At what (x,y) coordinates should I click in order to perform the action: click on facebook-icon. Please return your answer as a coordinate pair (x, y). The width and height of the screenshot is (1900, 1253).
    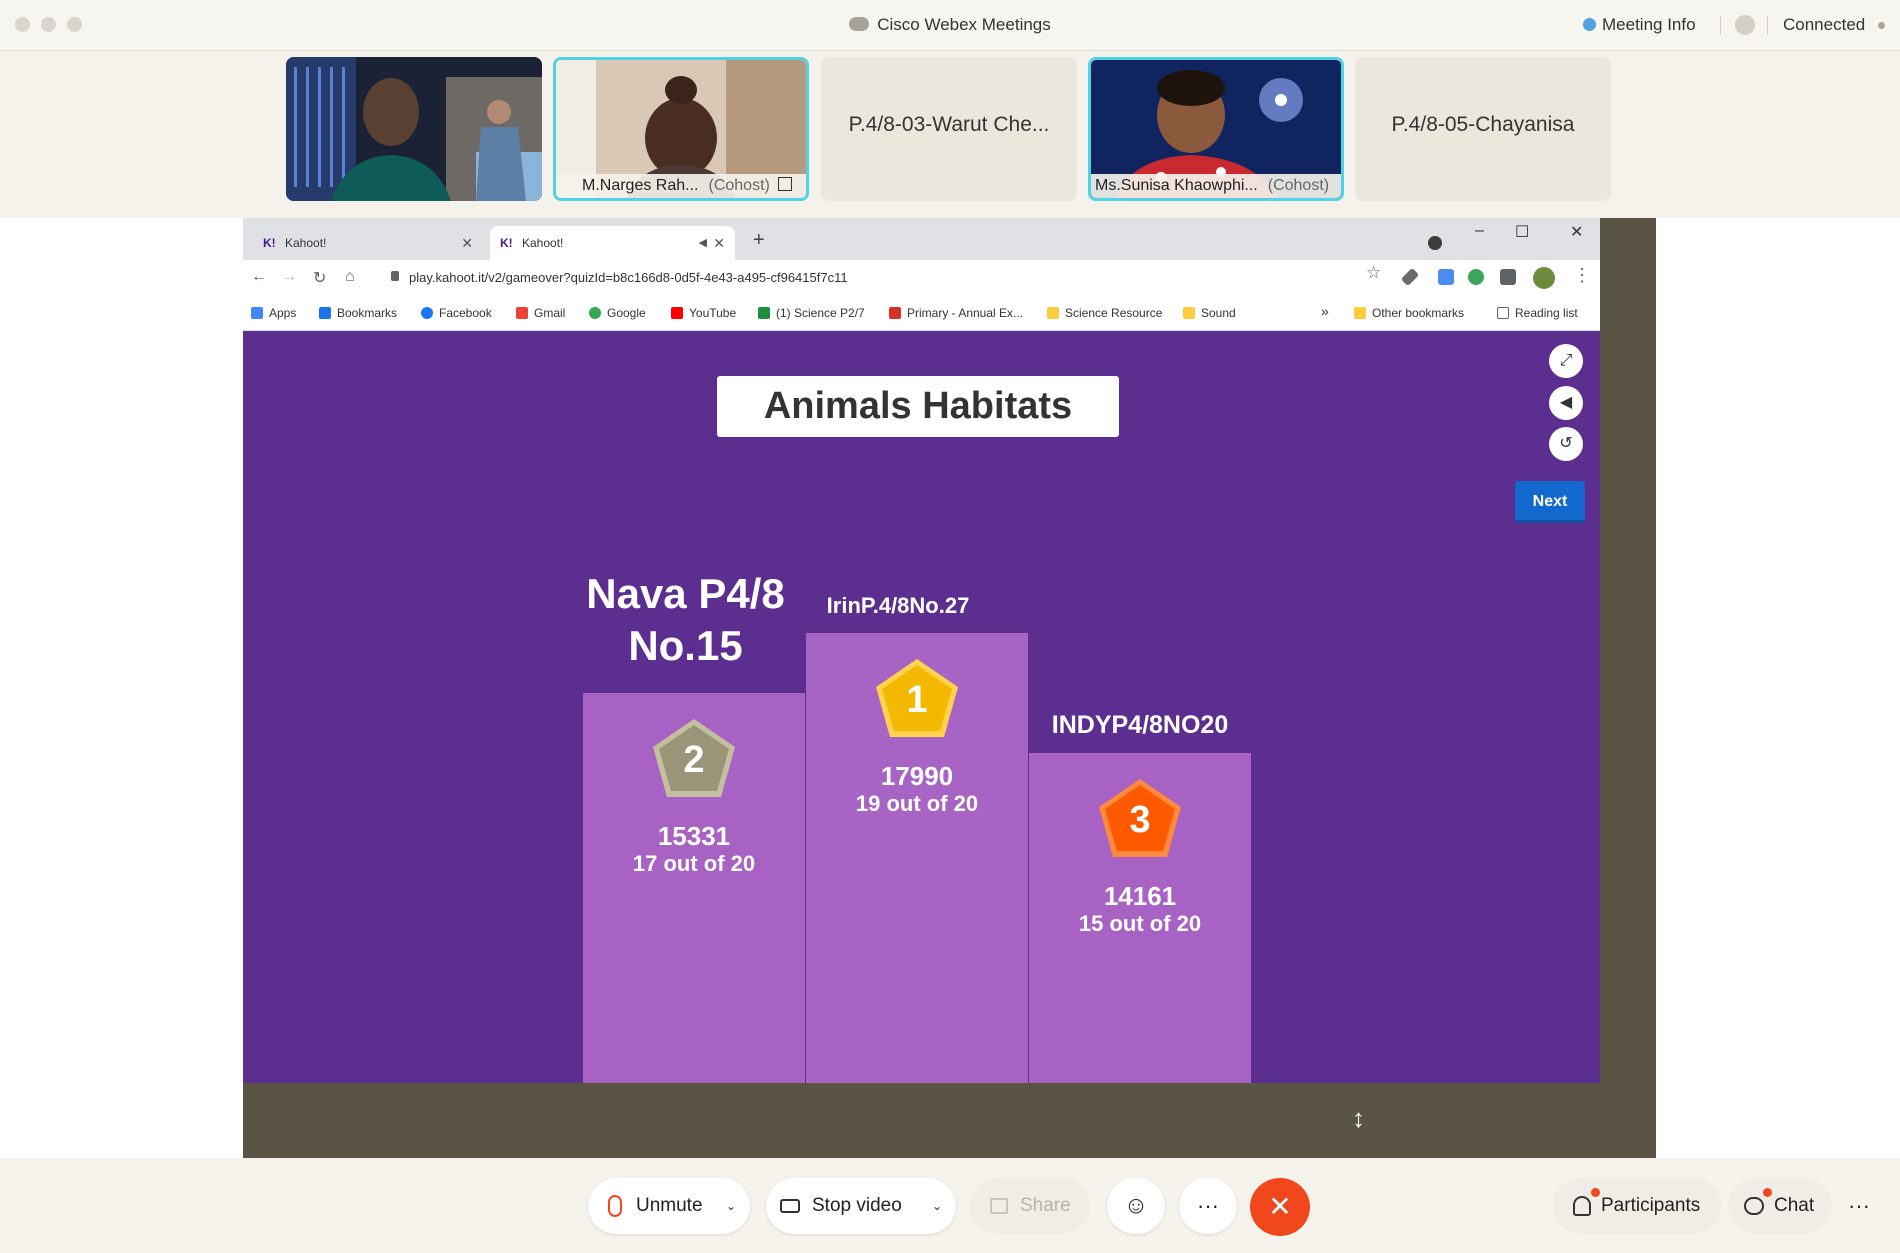
    Looking at the image, I should click on (427, 313).